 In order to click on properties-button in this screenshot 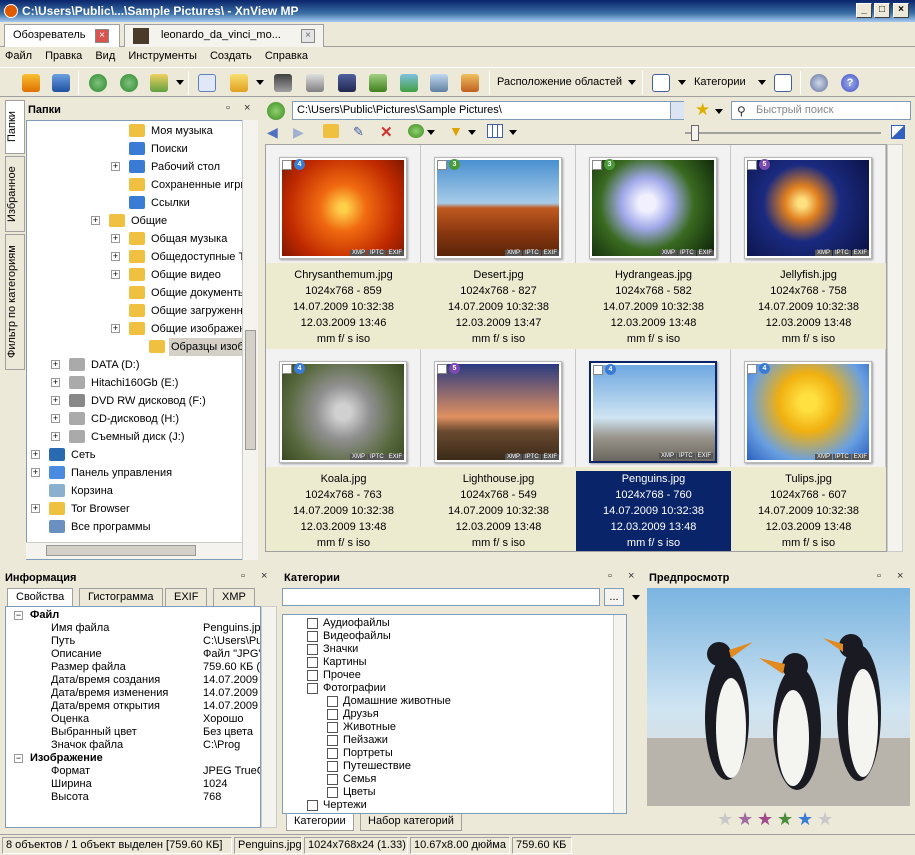, I will do `click(207, 83)`.